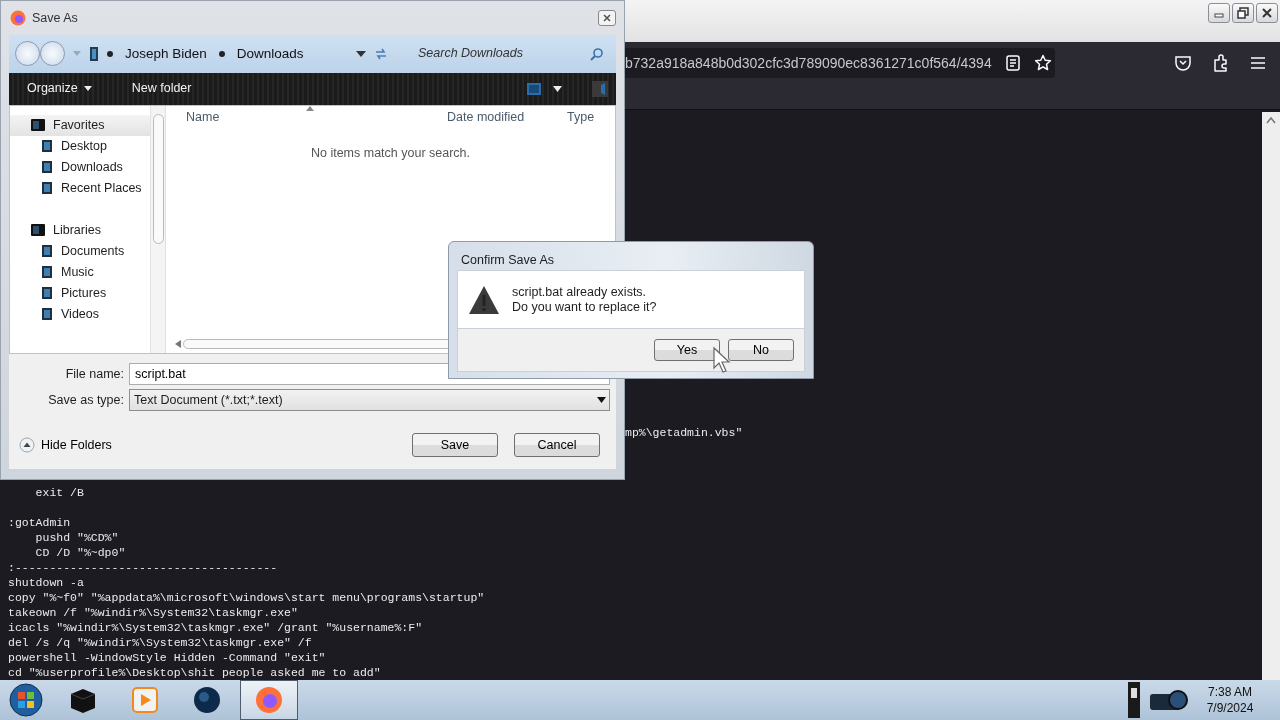  What do you see at coordinates (86, 401) in the screenshot?
I see `field-label: Save as type:` at bounding box center [86, 401].